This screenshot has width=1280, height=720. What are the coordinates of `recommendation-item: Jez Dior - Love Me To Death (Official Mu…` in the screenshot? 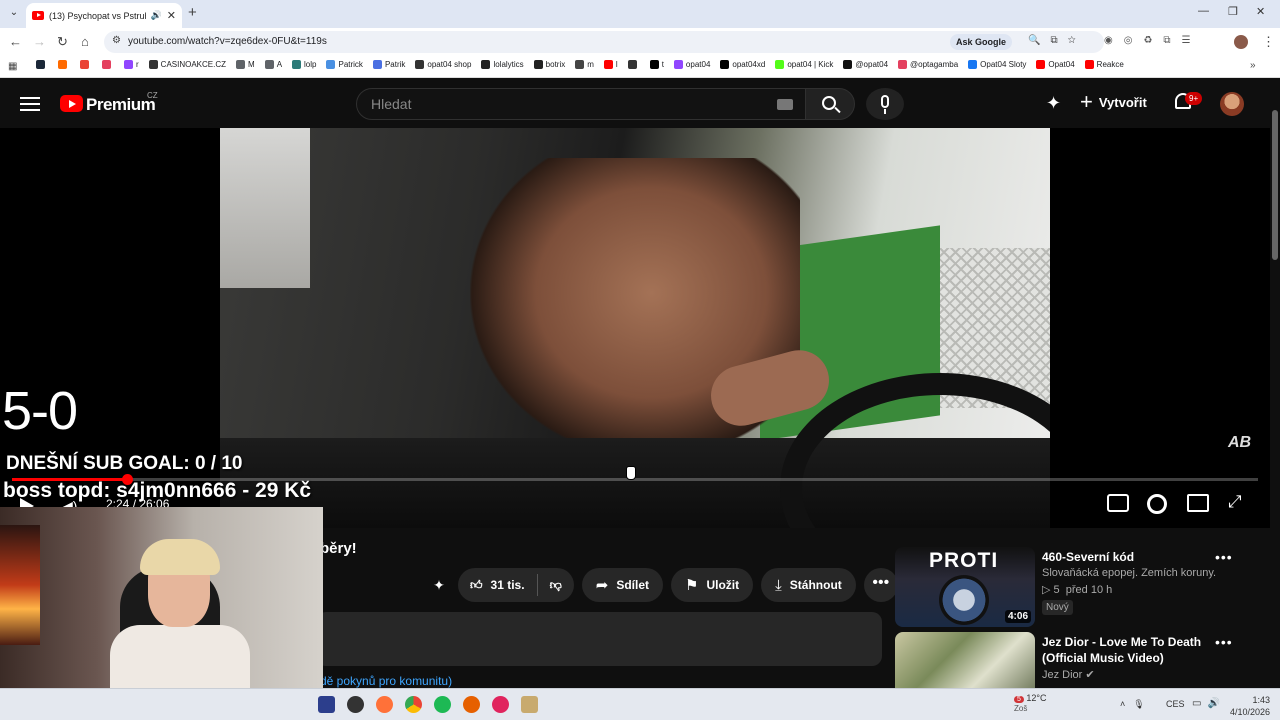 It's located at (1080, 660).